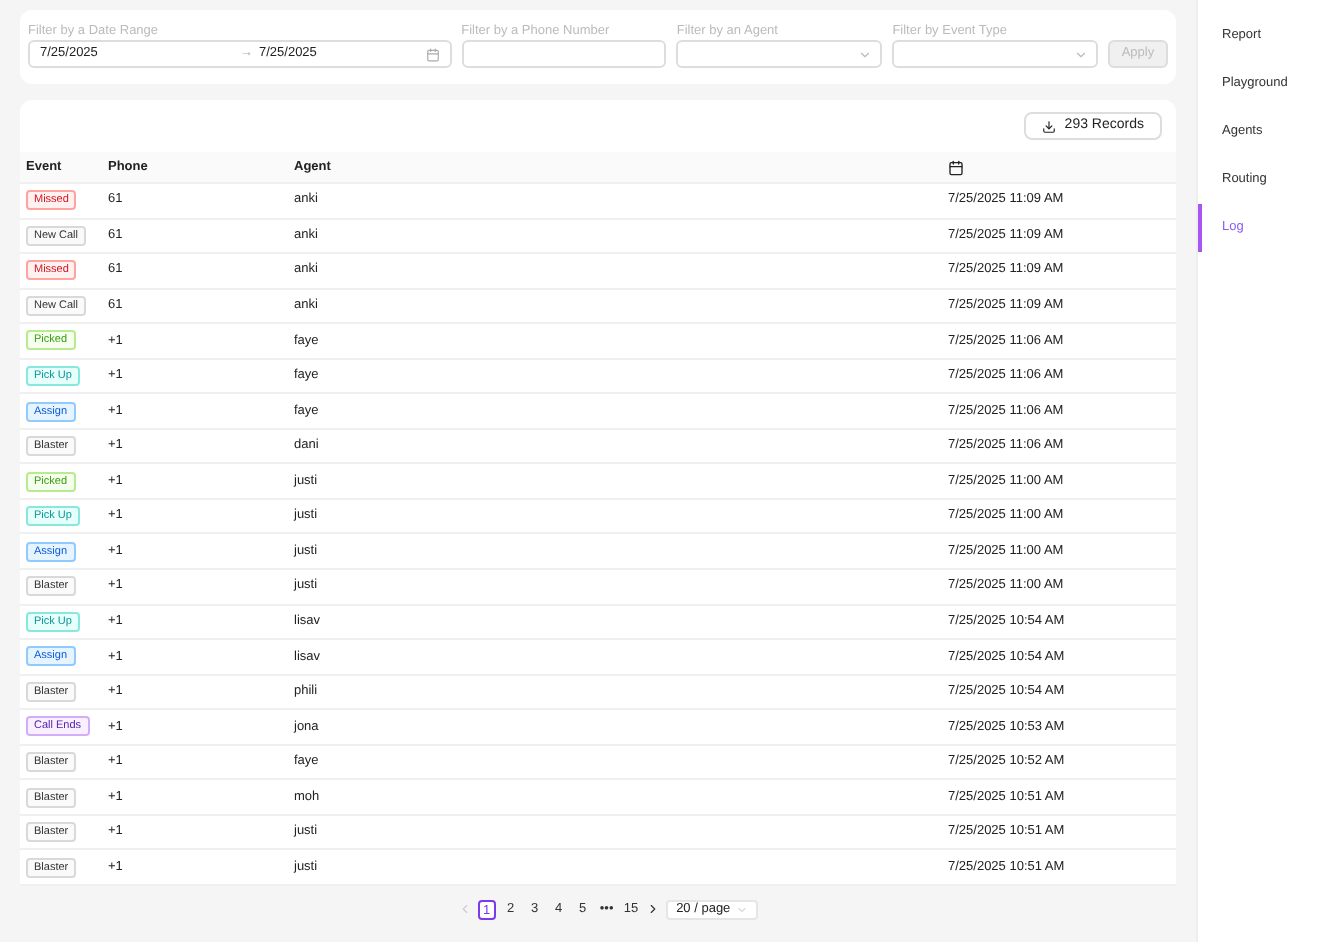 The width and height of the screenshot is (1340, 942). Describe the element at coordinates (464, 909) in the screenshot. I see `chevron-left-icon` at that location.